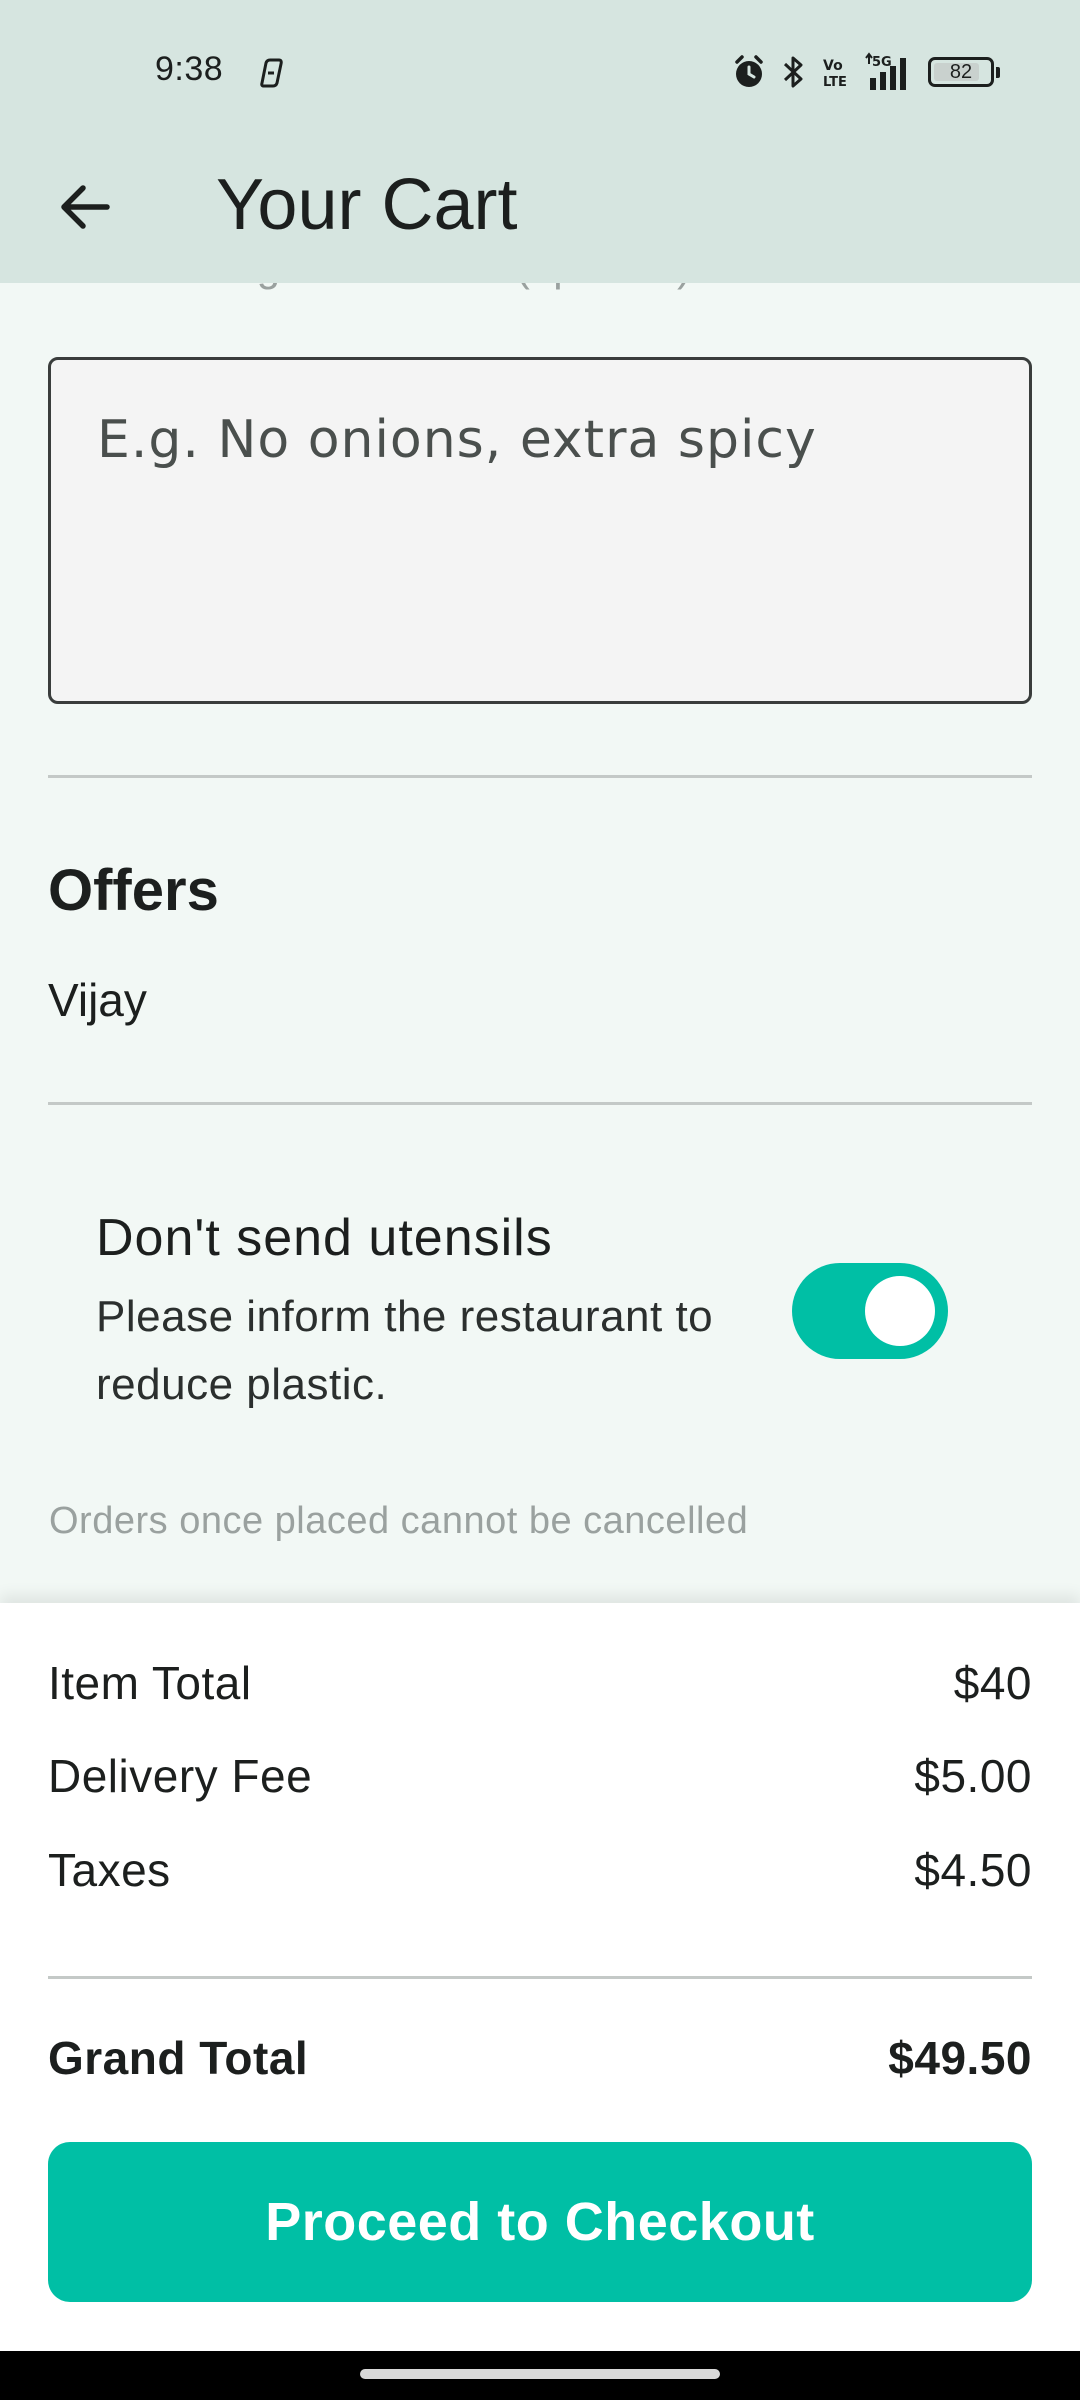 This screenshot has height=2400, width=1080. I want to click on top-app-region: 9:38 Vo LTE 5G 82 Your Cart, so click(540, 141).